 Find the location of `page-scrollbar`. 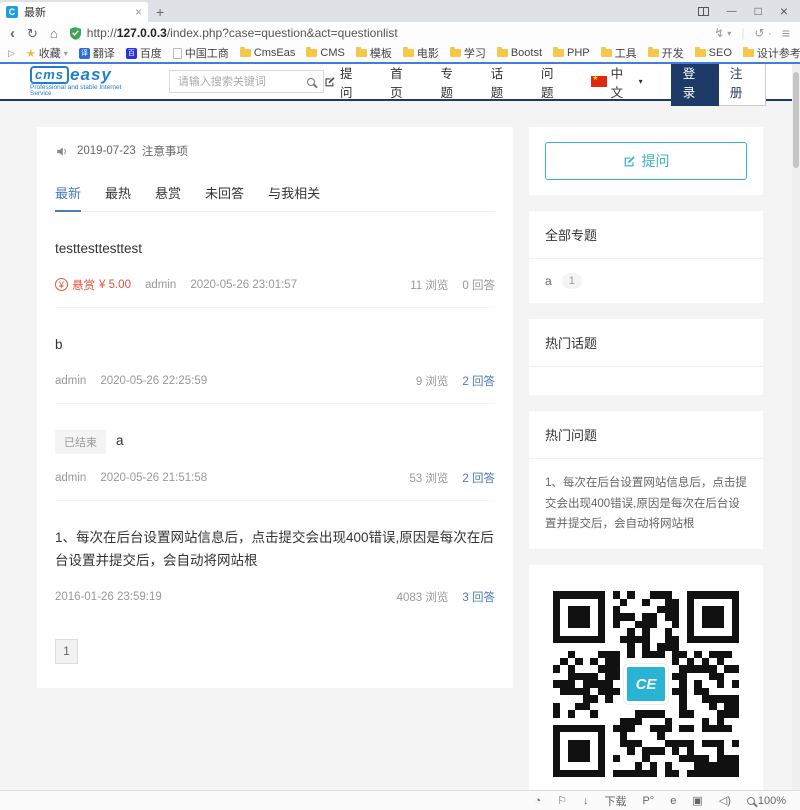

page-scrollbar is located at coordinates (796, 427).